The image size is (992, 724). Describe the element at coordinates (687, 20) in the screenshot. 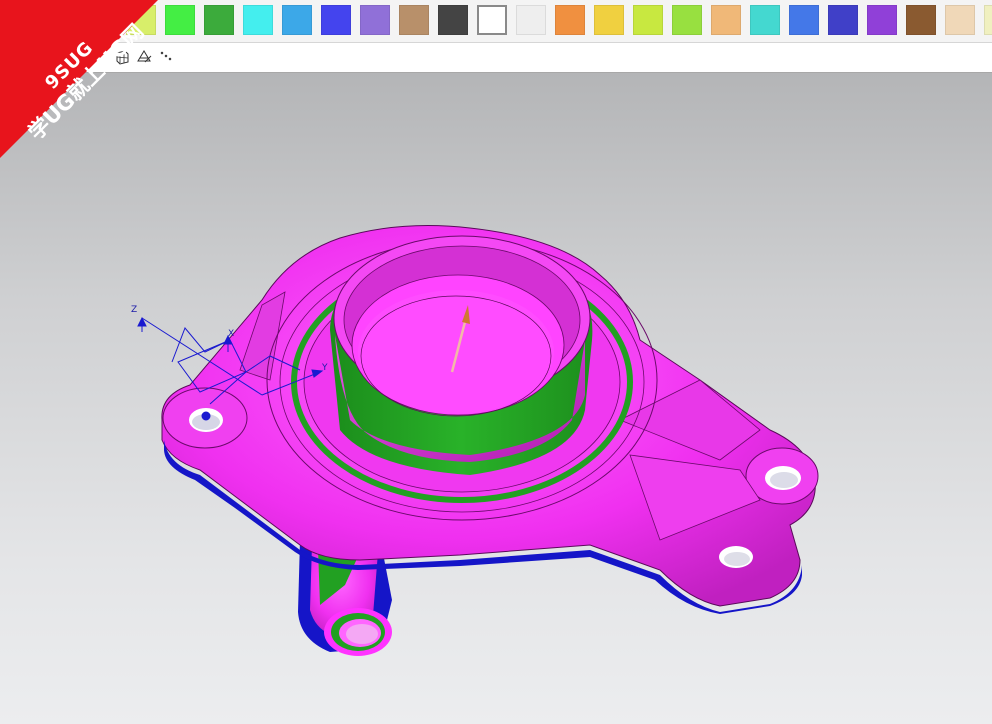

I see `color-swatch-light-green` at that location.